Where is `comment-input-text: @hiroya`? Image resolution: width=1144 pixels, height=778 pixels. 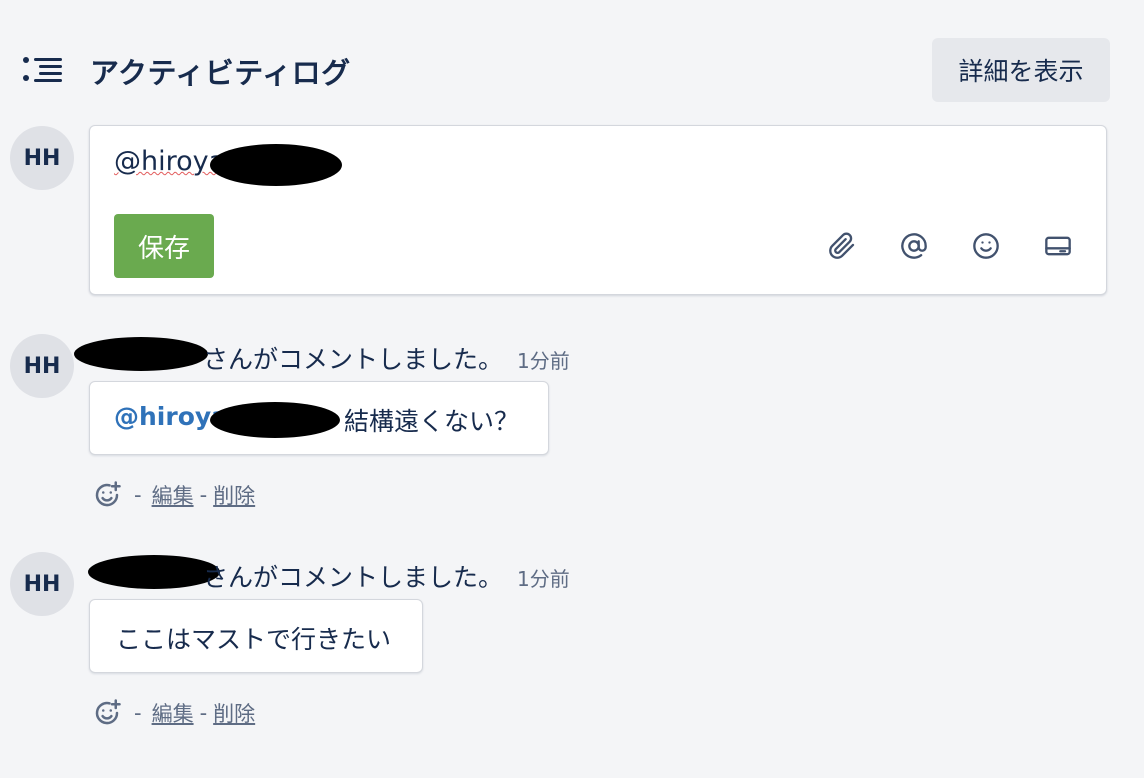
comment-input-text: @hiroya is located at coordinates (170, 161).